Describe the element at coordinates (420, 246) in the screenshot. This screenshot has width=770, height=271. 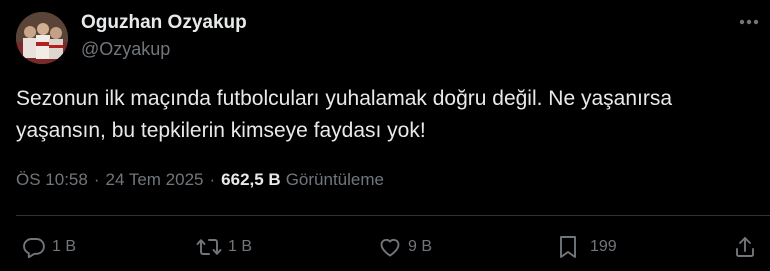
I see `like-count: 9 B` at that location.